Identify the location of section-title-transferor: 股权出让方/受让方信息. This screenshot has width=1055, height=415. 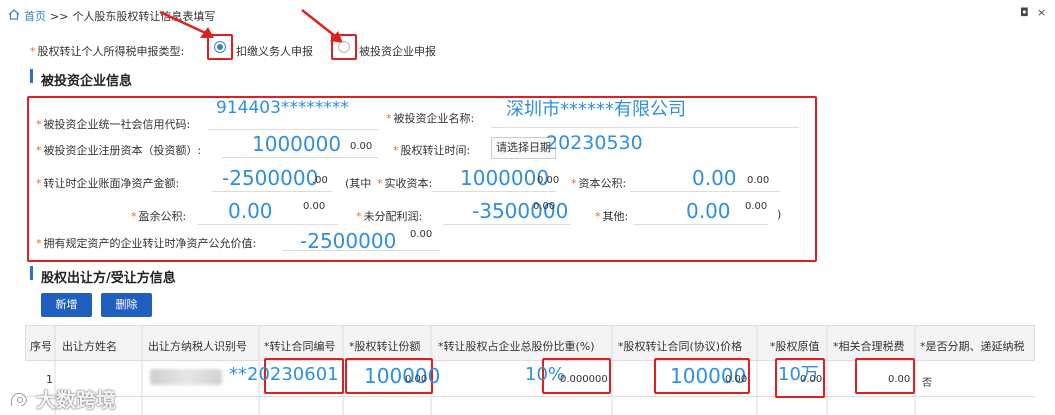
(108, 278).